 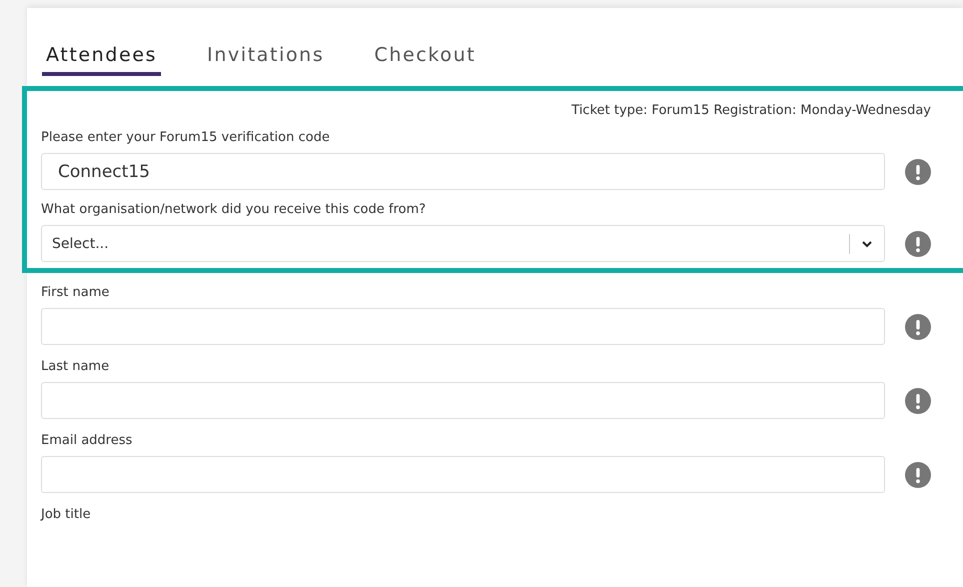 I want to click on tab: Attendees, so click(x=102, y=59).